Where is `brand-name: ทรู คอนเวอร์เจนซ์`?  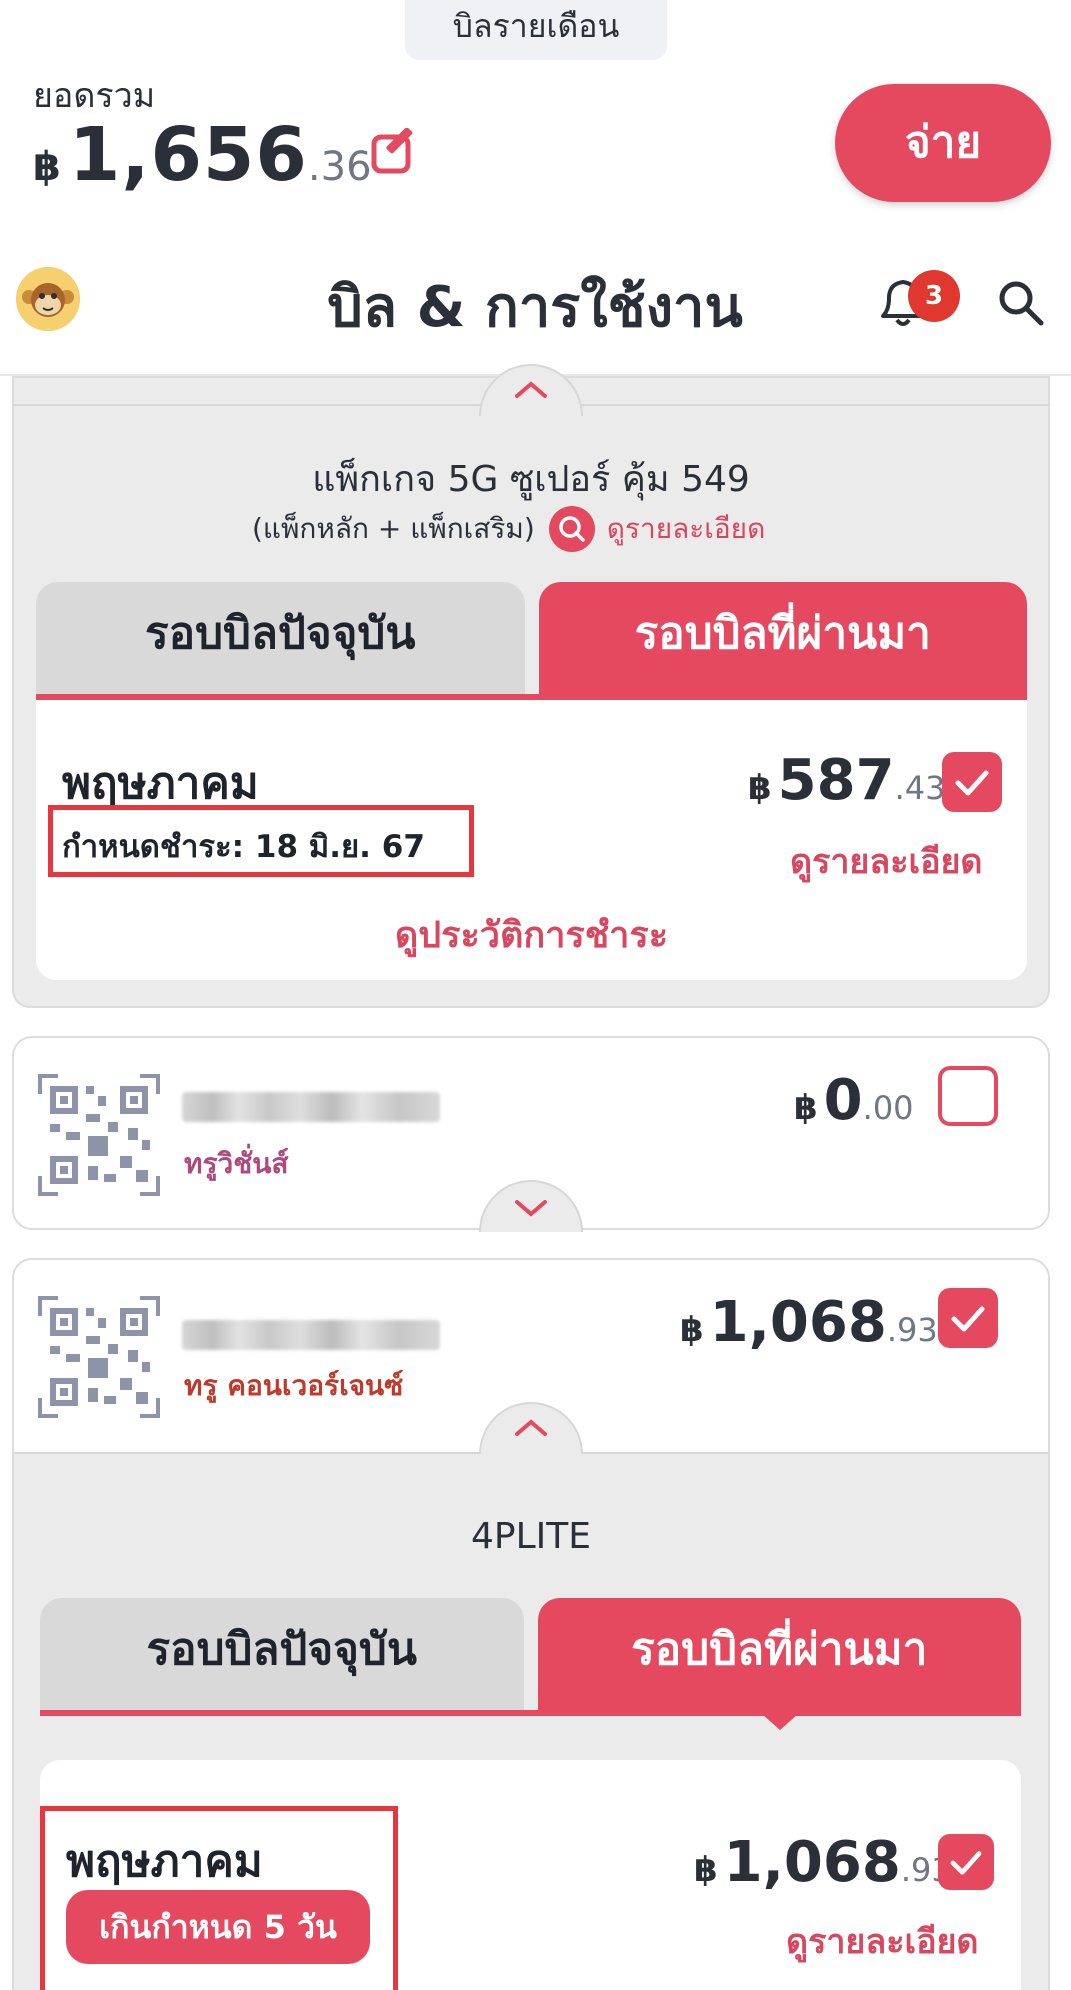
brand-name: ทรู คอนเวอร์เจนซ์ is located at coordinates (294, 1385).